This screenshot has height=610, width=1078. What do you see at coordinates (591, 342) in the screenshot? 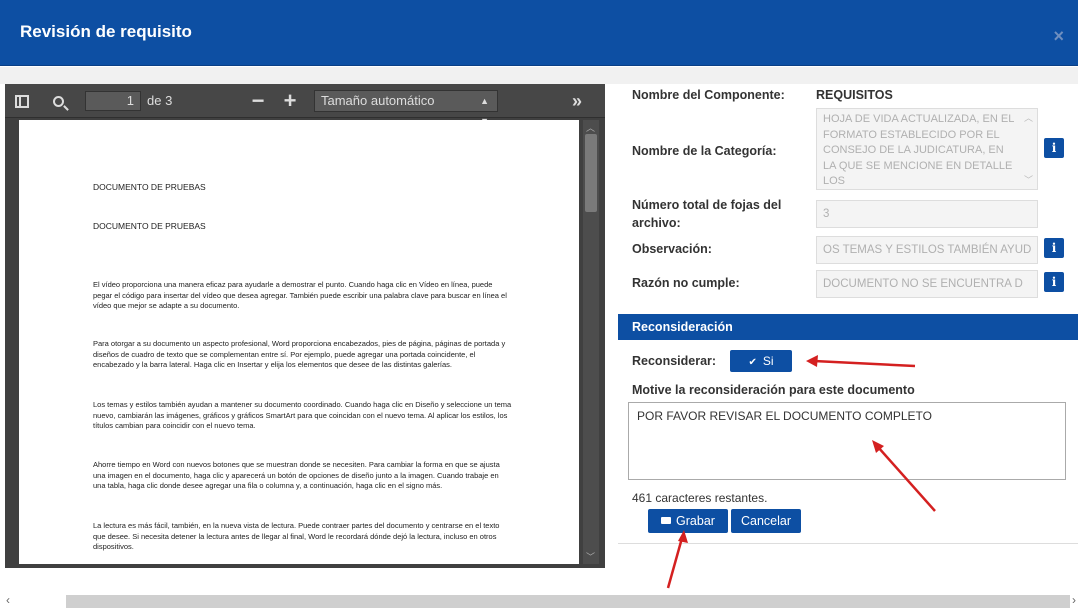
I see `pdf-vertical-scrollbar: ︿ ﹀` at bounding box center [591, 342].